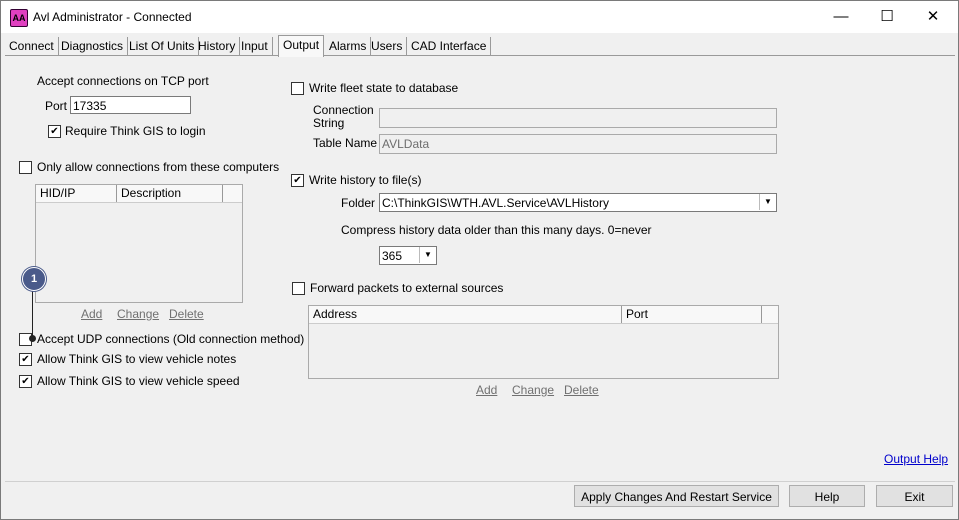 This screenshot has width=959, height=520. I want to click on only-allow-checkbox, so click(25, 167).